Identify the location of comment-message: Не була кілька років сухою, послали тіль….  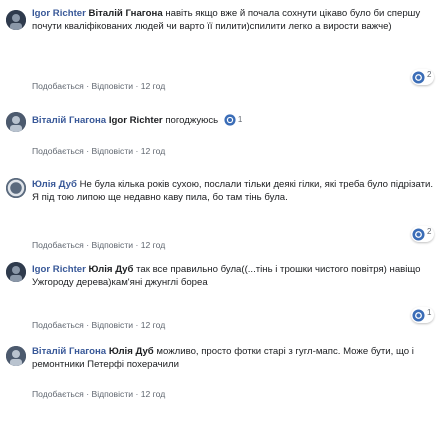
(233, 191).